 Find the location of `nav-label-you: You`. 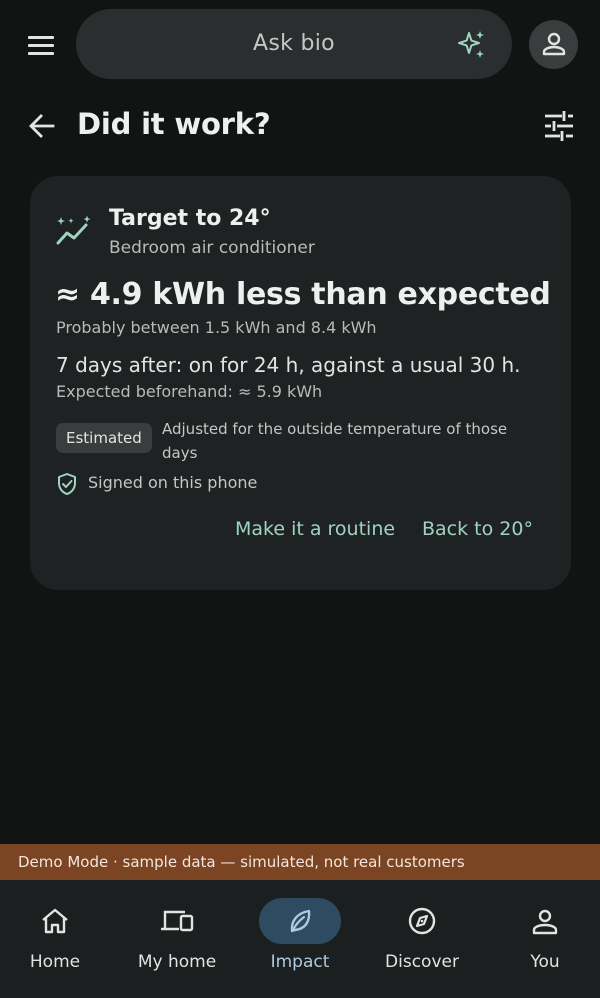

nav-label-you: You is located at coordinates (545, 962).